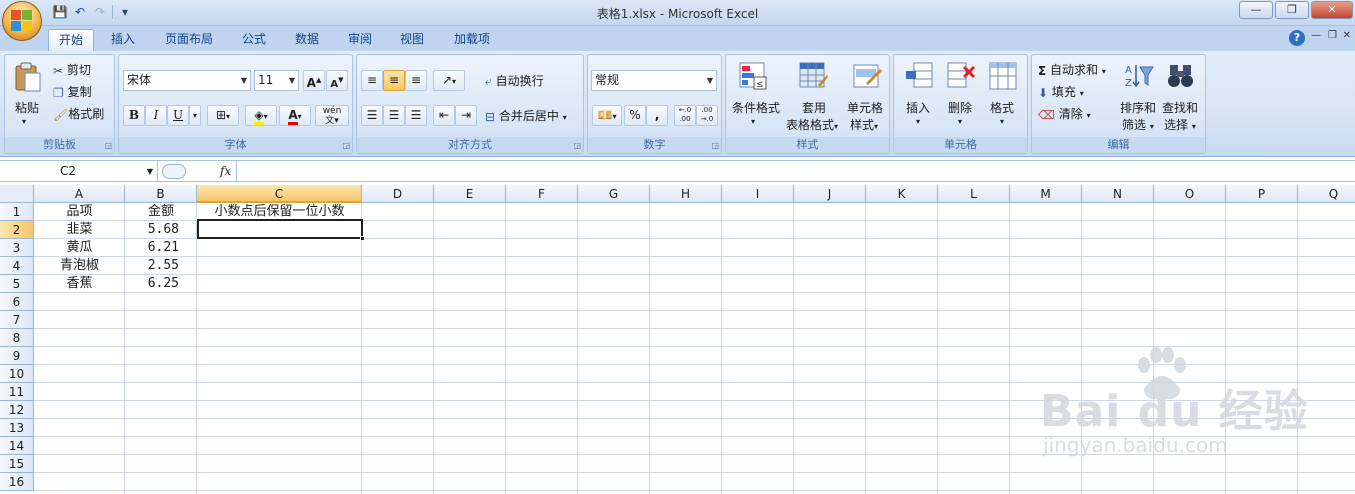  I want to click on column-header-n: N, so click(1118, 194).